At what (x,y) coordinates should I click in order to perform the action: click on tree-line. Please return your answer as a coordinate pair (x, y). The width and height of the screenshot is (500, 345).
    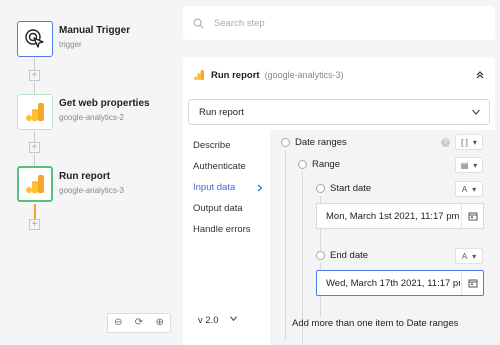
    Looking at the image, I should click on (285, 245).